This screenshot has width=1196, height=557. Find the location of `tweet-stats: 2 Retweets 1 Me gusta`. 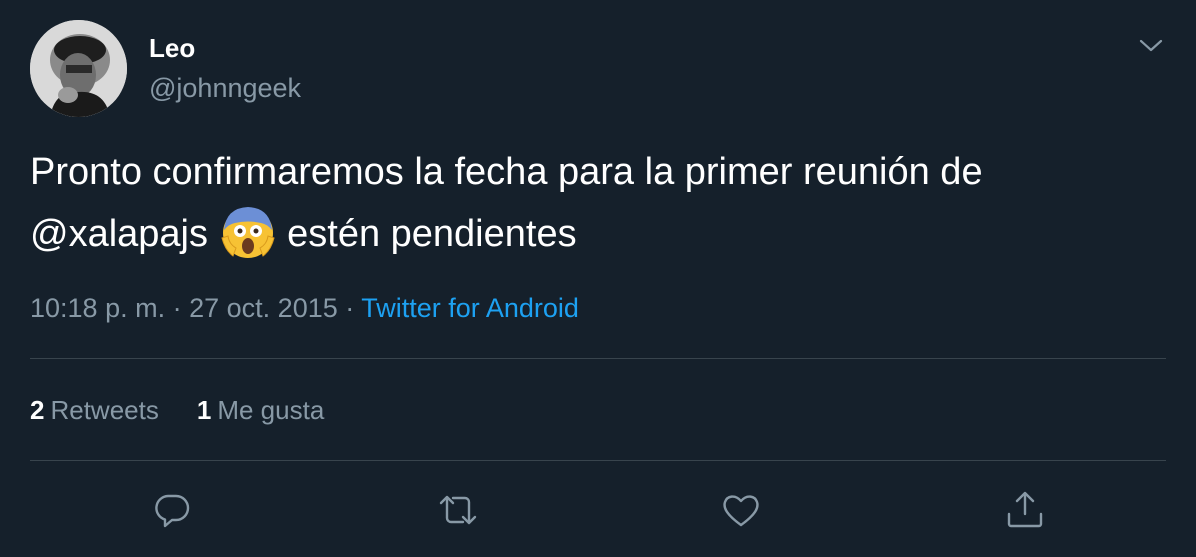

tweet-stats: 2 Retweets 1 Me gusta is located at coordinates (196, 410).